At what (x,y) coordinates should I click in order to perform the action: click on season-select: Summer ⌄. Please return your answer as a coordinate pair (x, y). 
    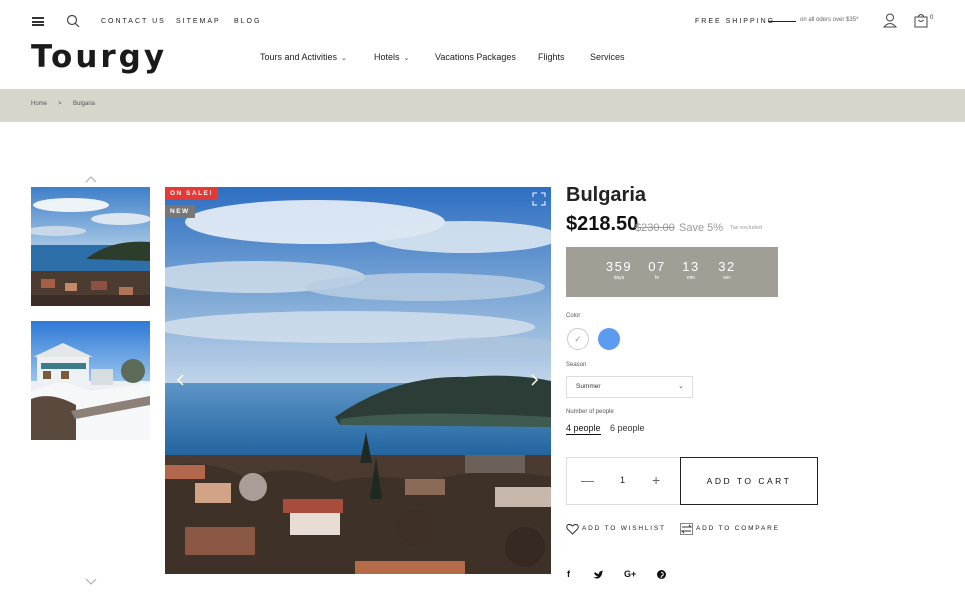
    Looking at the image, I should click on (629, 387).